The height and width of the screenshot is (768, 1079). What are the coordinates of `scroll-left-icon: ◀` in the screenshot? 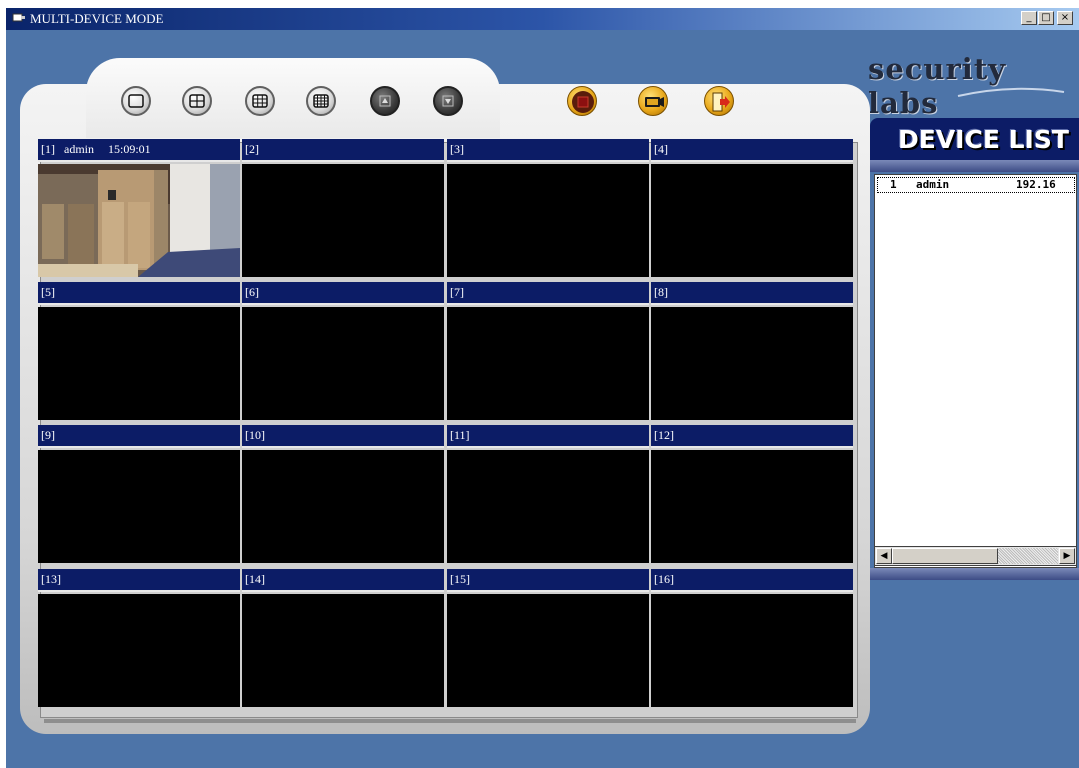 It's located at (884, 556).